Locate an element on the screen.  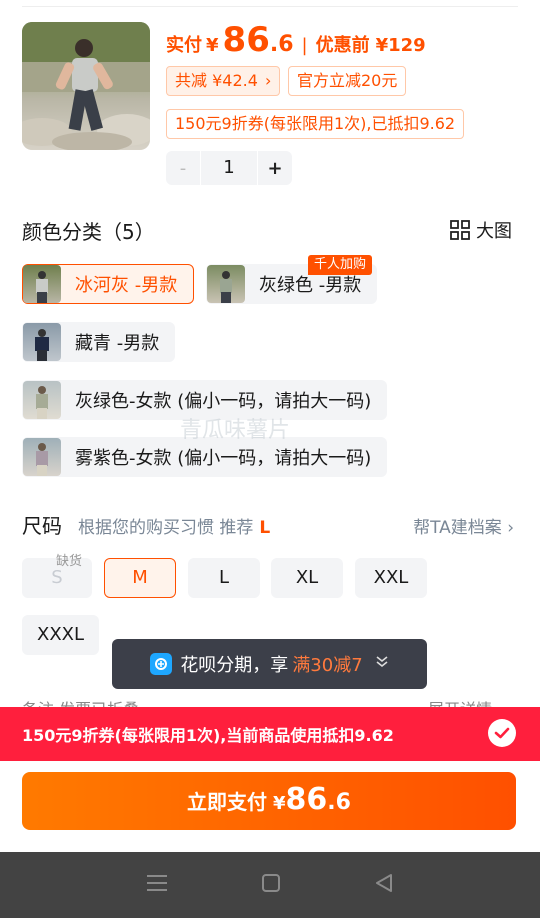
big-view-button: 大图 is located at coordinates (481, 230).